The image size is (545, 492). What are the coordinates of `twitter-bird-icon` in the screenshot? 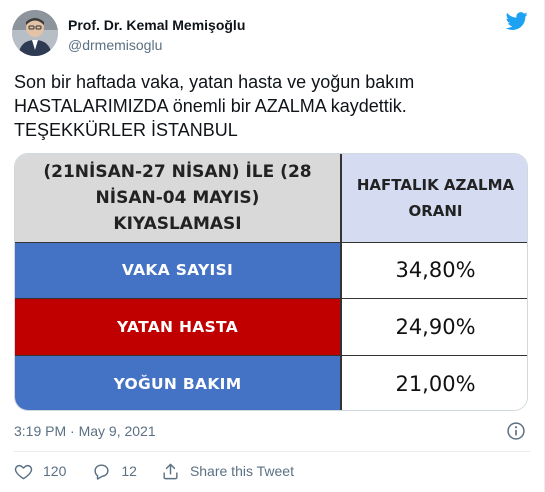 It's located at (517, 21).